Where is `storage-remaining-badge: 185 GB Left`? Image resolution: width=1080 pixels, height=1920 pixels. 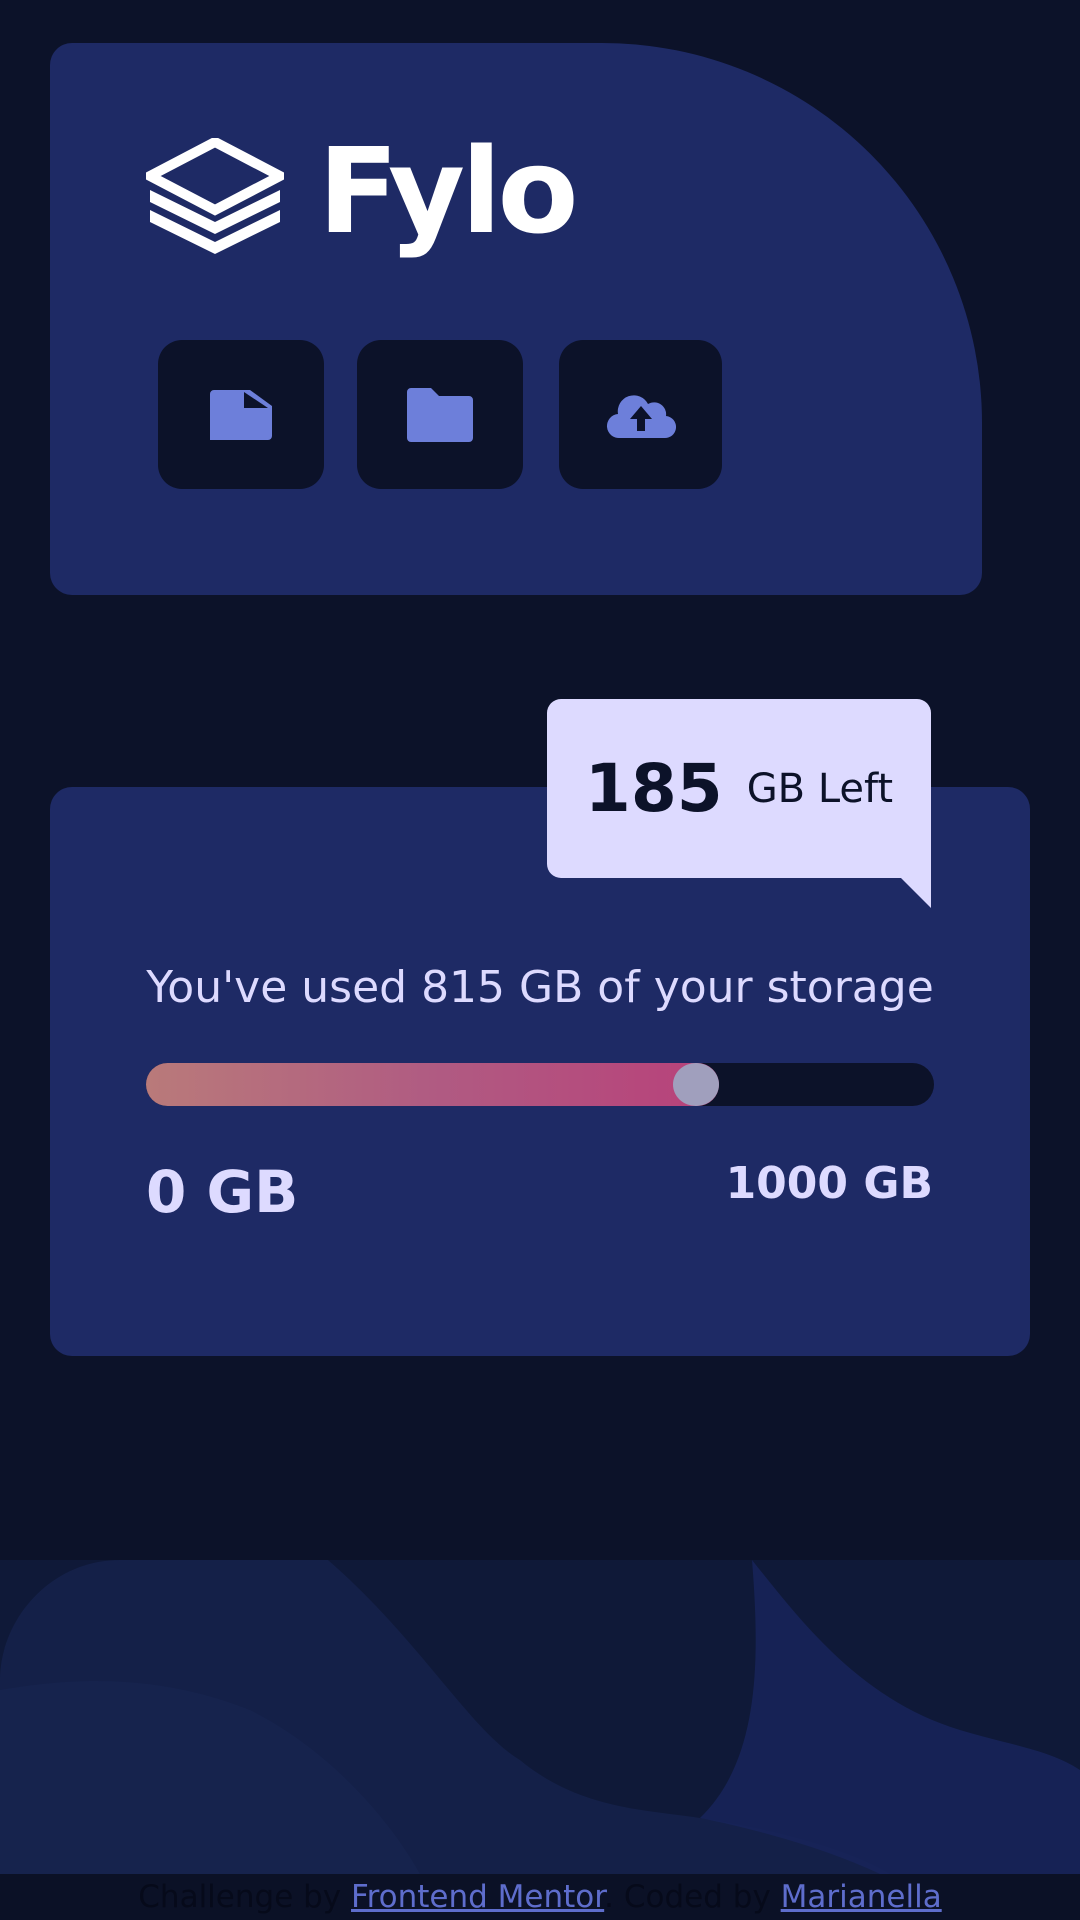
storage-remaining-badge: 185 GB Left is located at coordinates (739, 803).